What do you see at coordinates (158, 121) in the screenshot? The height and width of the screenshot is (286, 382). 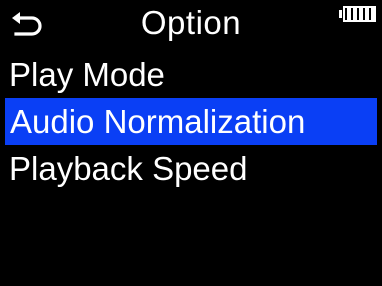 I see `menu-item-label: Audio Normalization` at bounding box center [158, 121].